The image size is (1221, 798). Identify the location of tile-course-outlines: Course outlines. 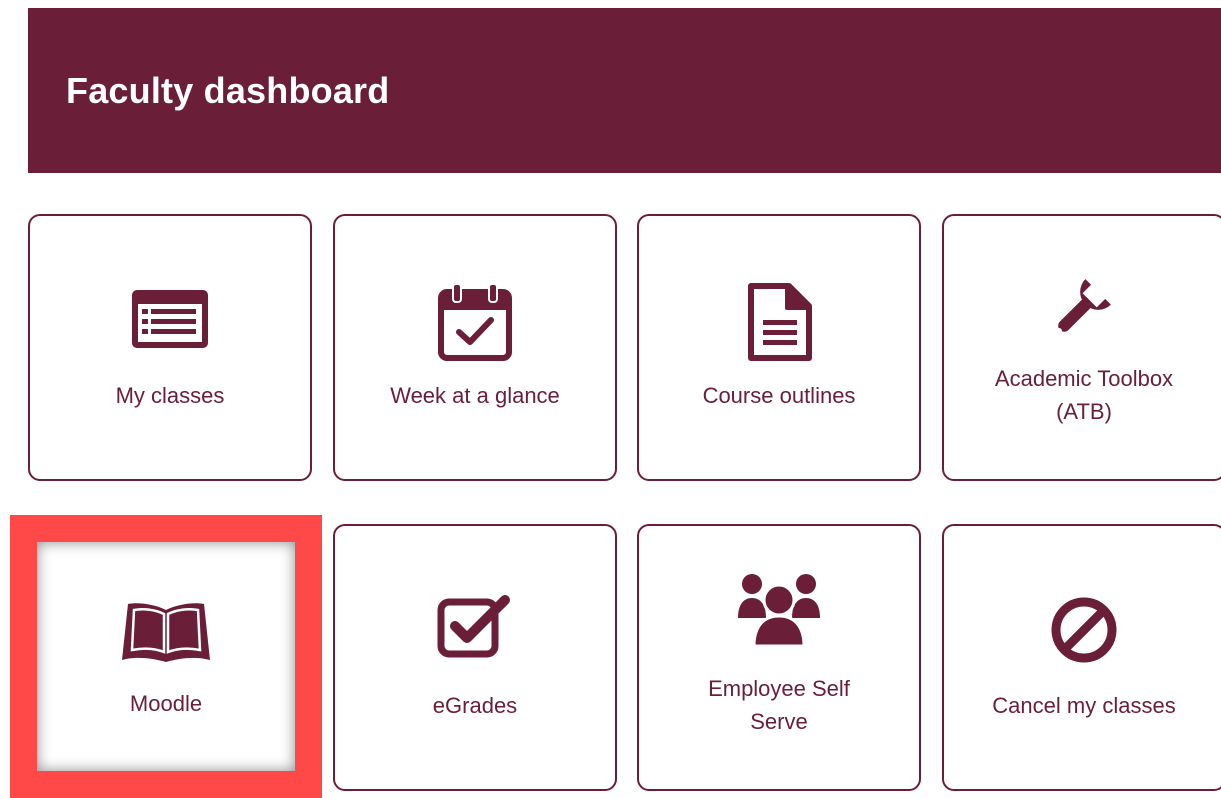
(779, 347).